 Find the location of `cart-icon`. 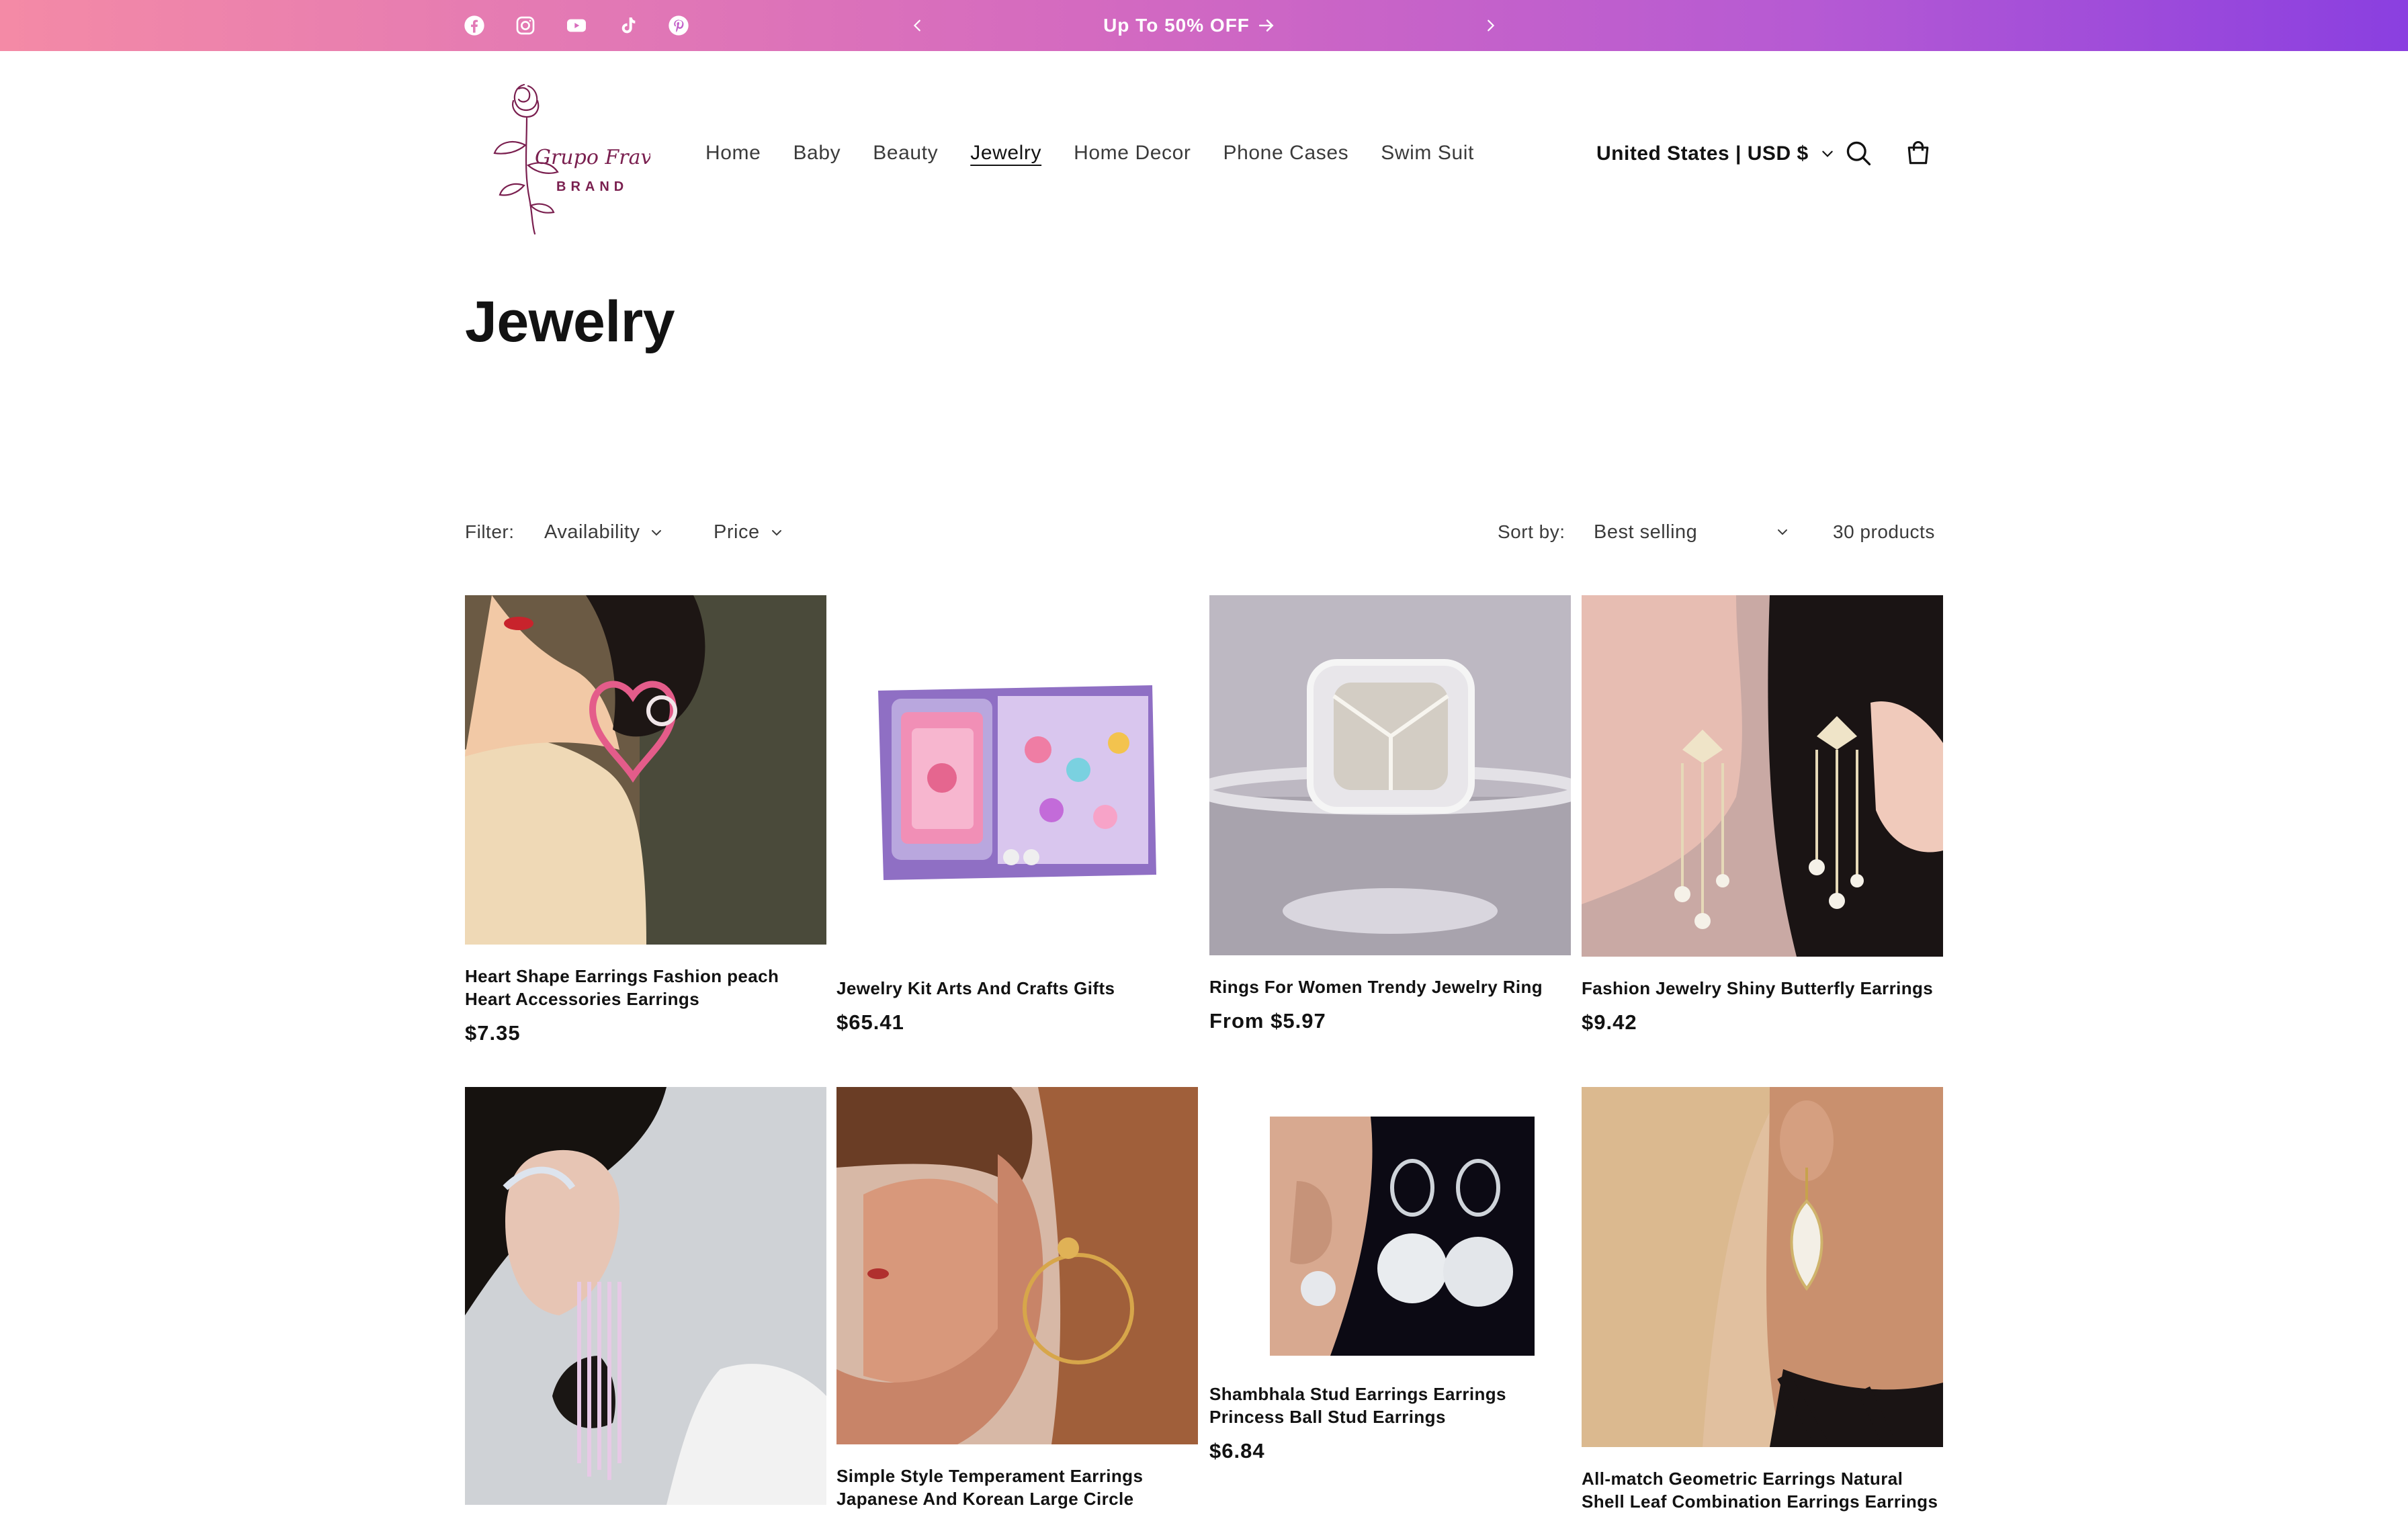

cart-icon is located at coordinates (1918, 153).